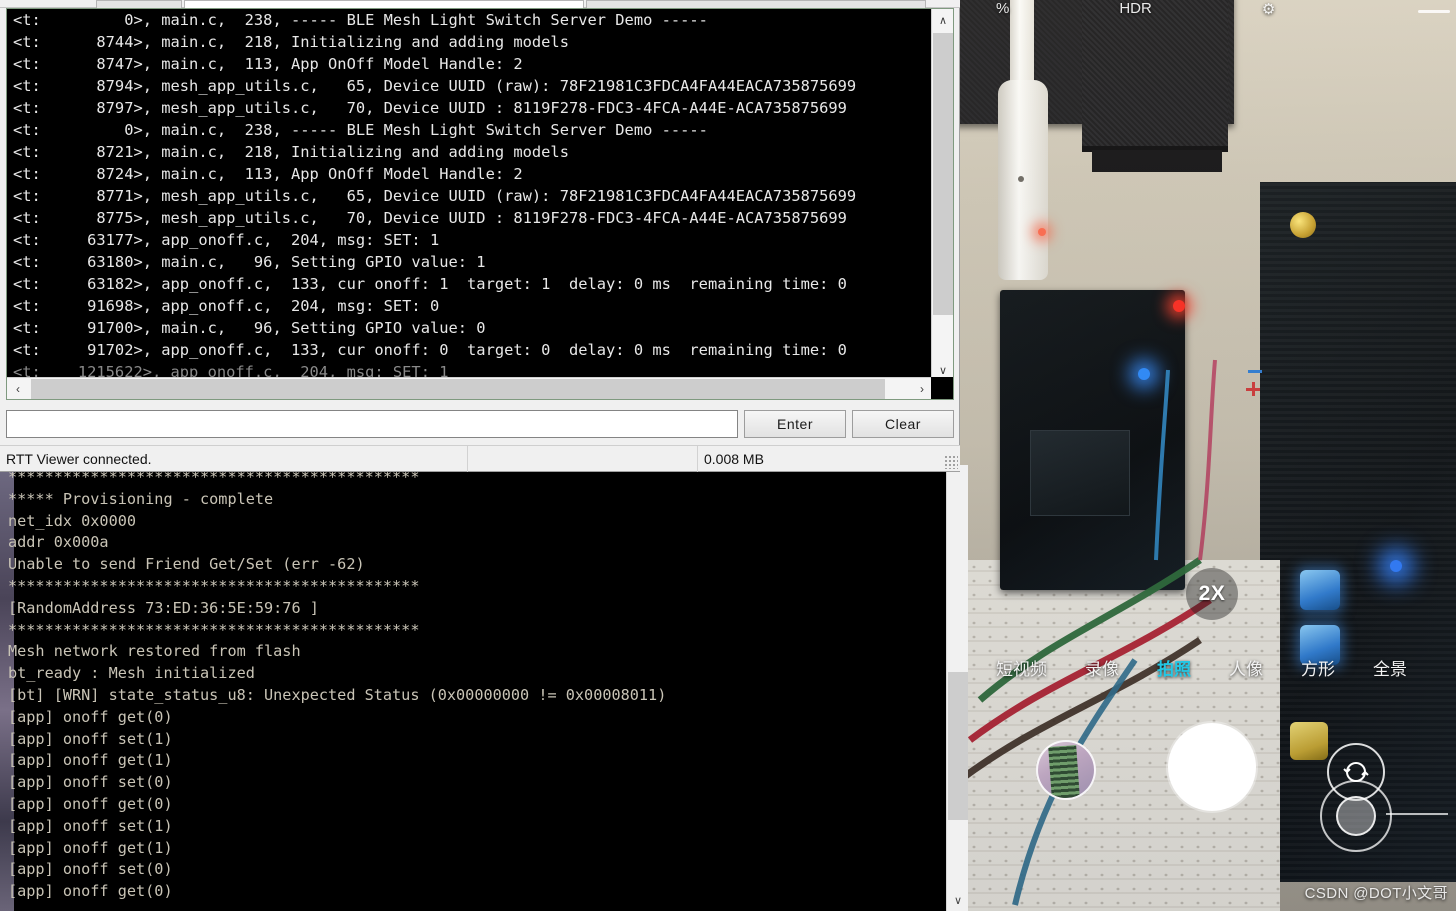 The height and width of the screenshot is (911, 1456). Describe the element at coordinates (1002, 11) in the screenshot. I see `flash-icon: %` at that location.